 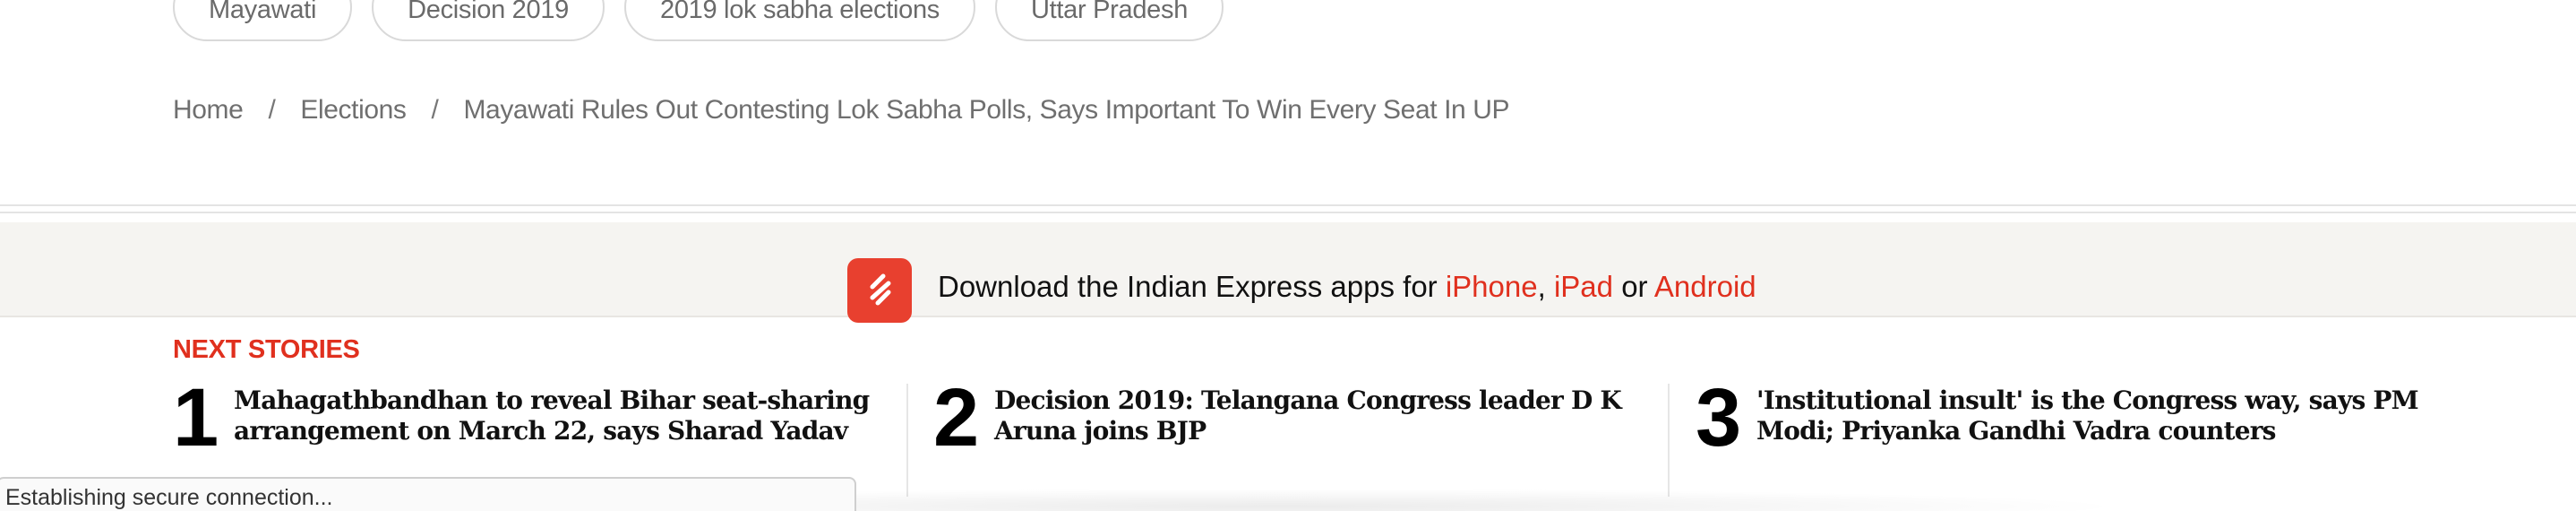 What do you see at coordinates (1541, 287) in the screenshot?
I see `comma: ,` at bounding box center [1541, 287].